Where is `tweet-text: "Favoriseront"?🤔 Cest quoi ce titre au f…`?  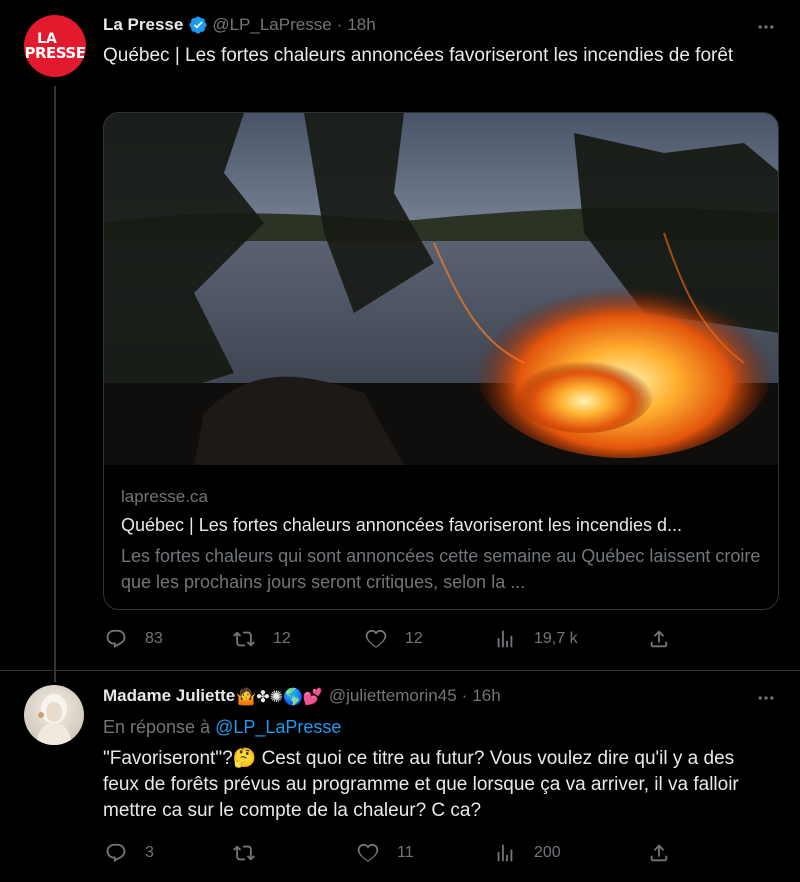
tweet-text: "Favoriseront"?🤔 Cest quoi ce titre au f… is located at coordinates (421, 784).